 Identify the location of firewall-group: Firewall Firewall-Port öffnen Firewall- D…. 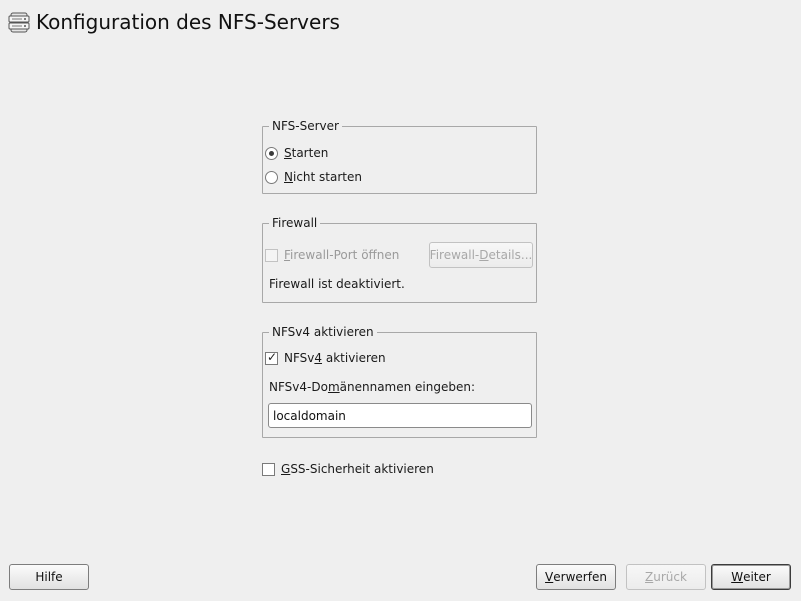
(399, 259).